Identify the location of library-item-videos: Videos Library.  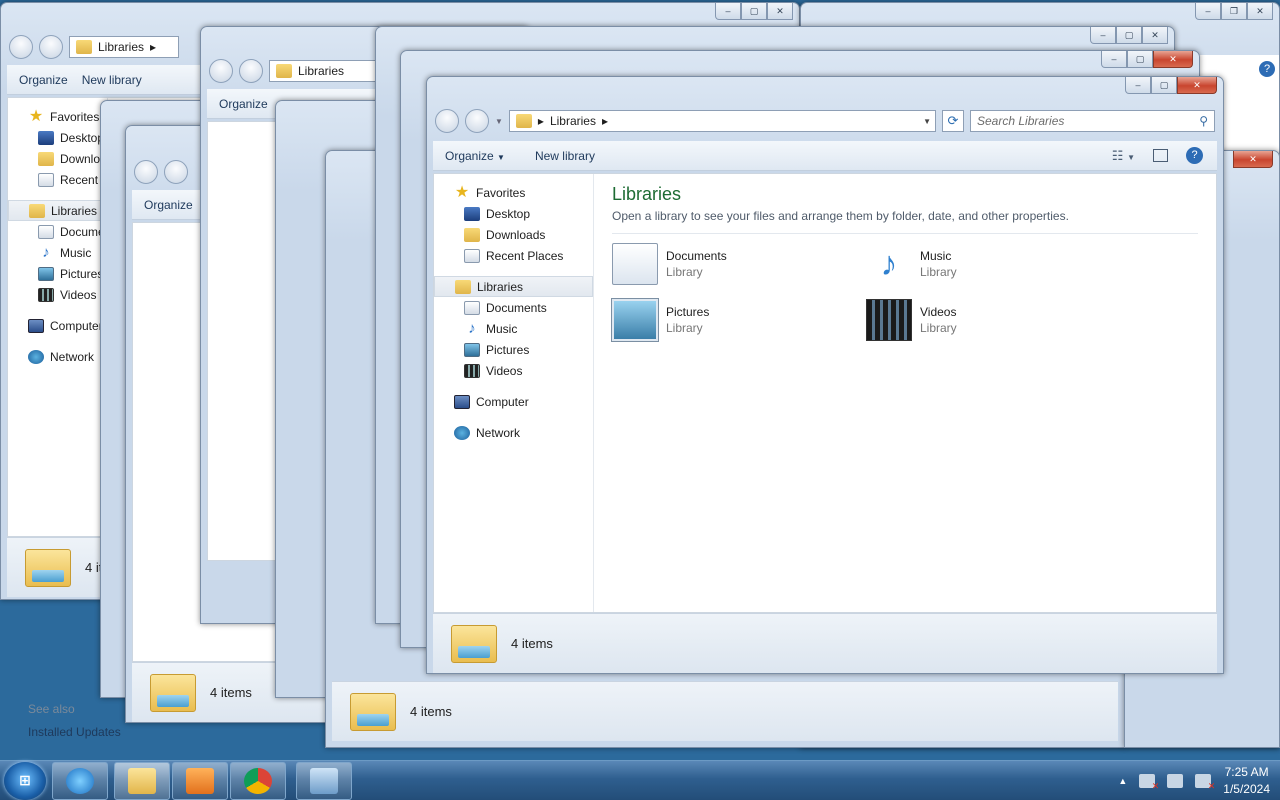
(993, 320).